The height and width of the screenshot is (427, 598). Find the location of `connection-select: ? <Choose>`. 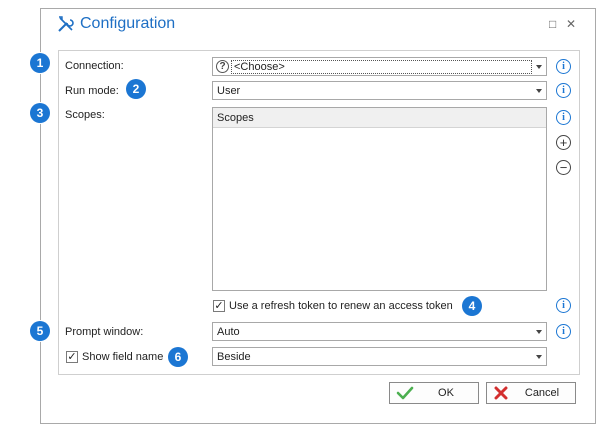

connection-select: ? <Choose> is located at coordinates (379, 66).